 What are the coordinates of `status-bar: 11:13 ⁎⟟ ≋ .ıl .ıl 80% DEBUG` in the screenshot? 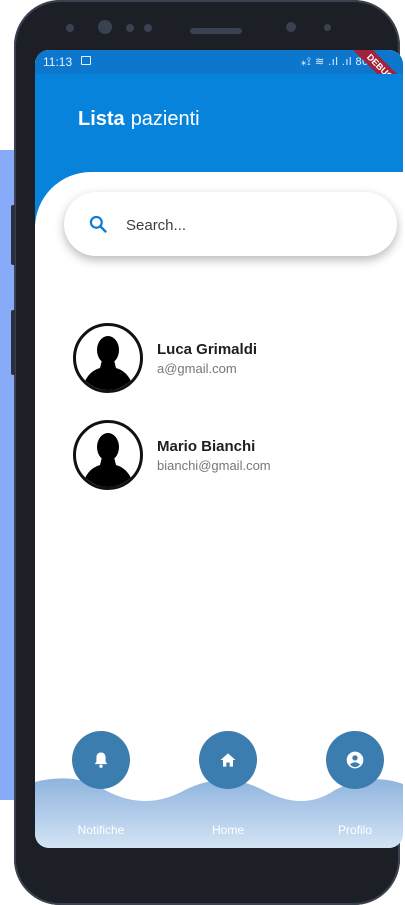 It's located at (219, 77).